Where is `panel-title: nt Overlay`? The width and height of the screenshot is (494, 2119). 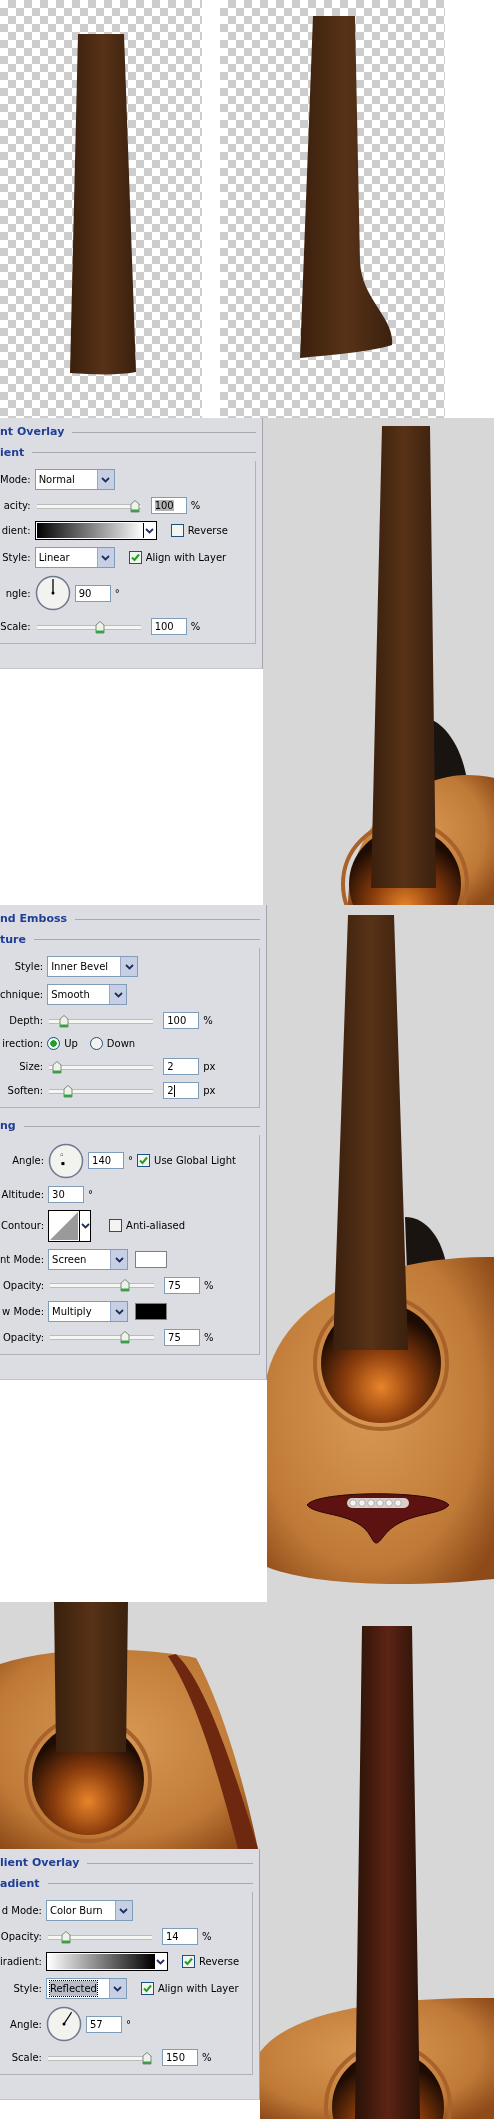
panel-title: nt Overlay is located at coordinates (32, 432).